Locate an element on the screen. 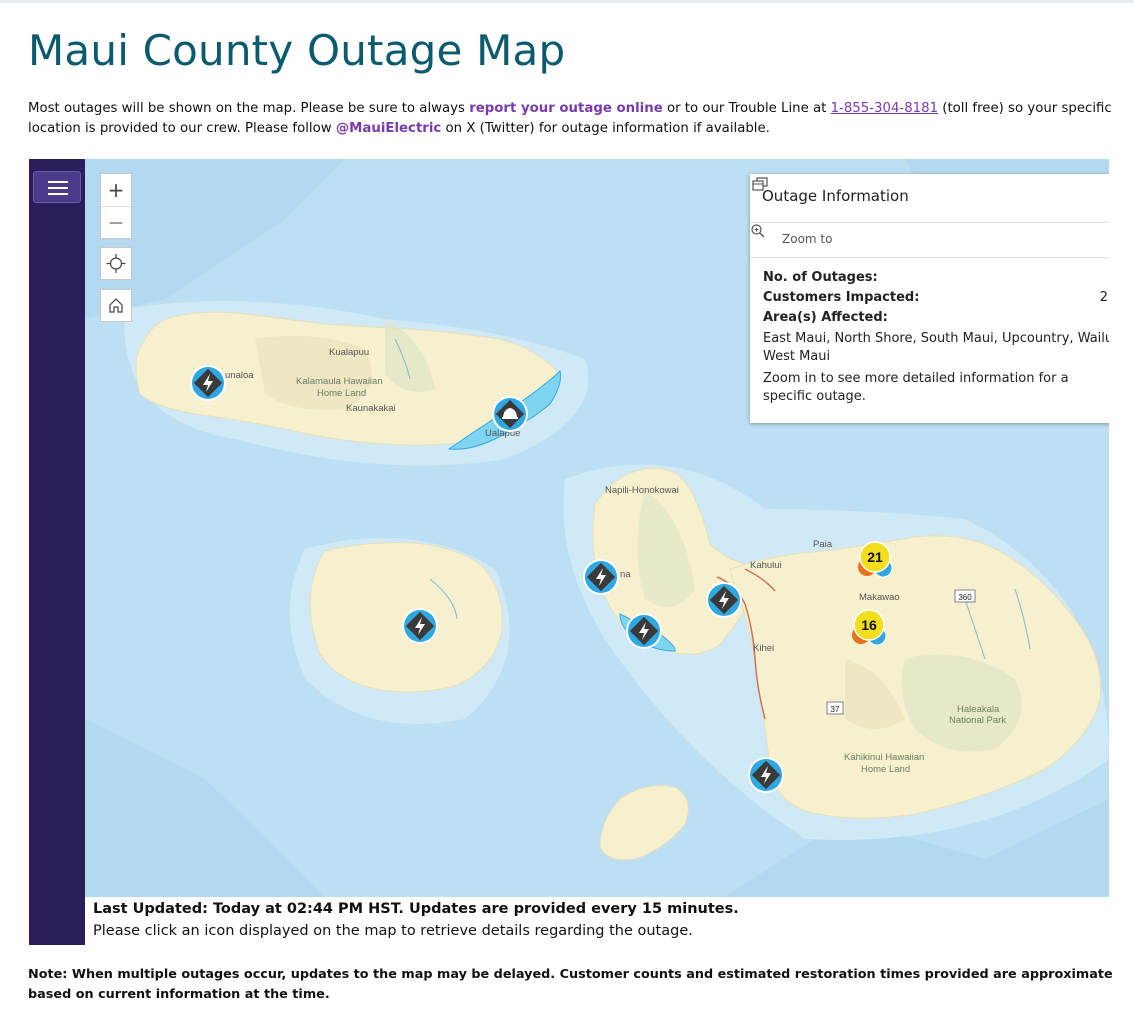  zoom-controls: + — is located at coordinates (116, 206).